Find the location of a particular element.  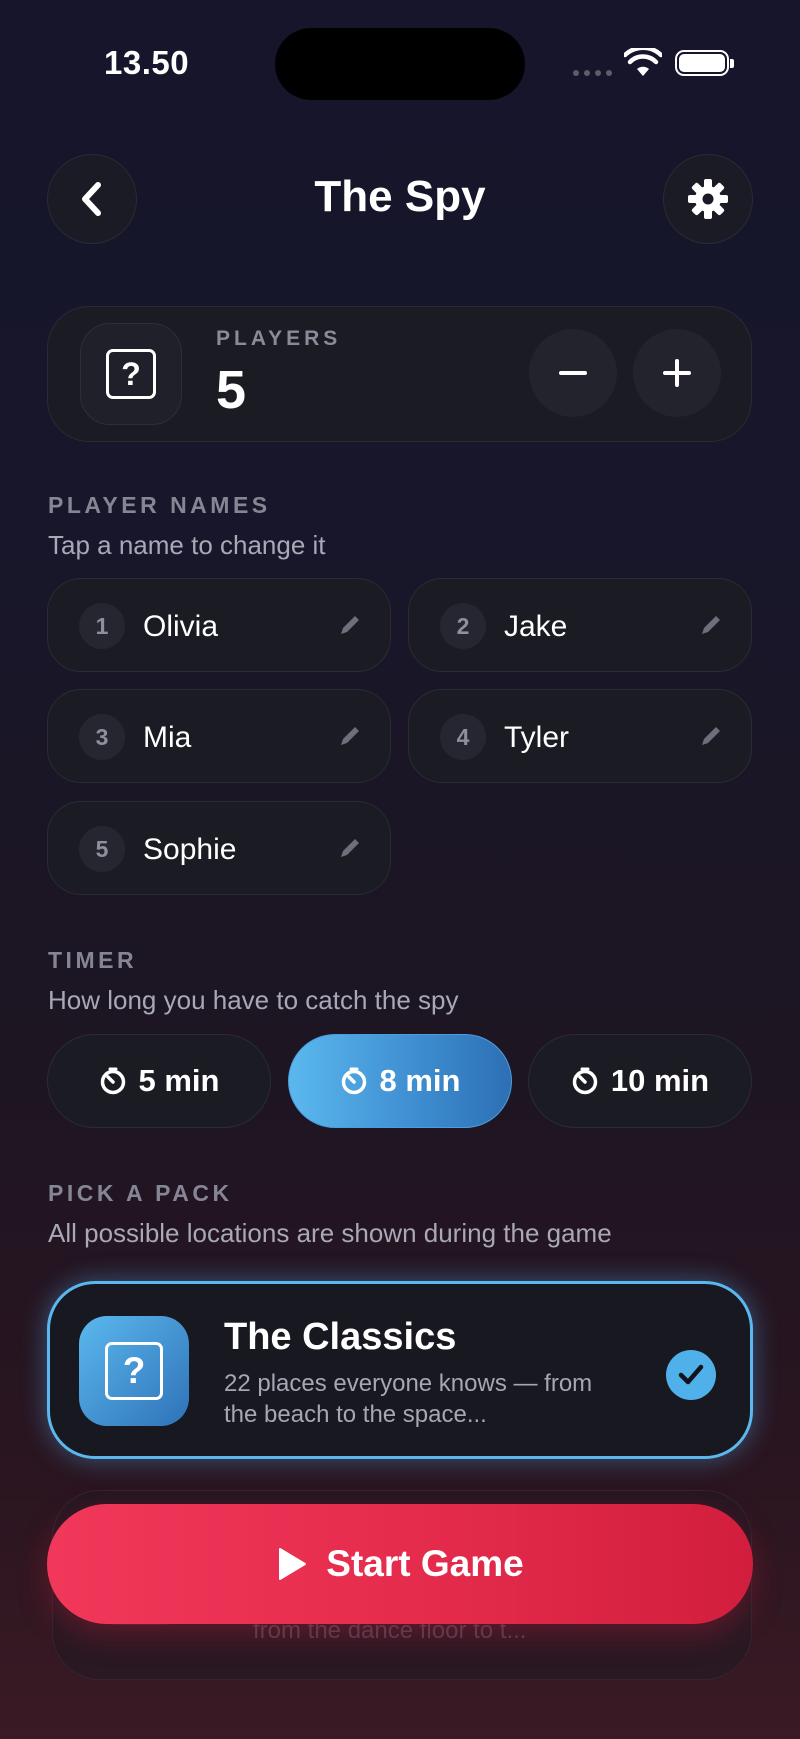

minus-icon is located at coordinates (573, 373).